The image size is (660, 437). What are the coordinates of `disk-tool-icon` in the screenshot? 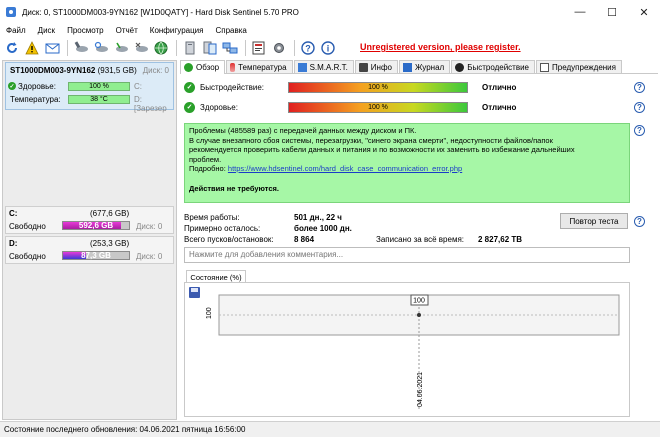 It's located at (81, 48).